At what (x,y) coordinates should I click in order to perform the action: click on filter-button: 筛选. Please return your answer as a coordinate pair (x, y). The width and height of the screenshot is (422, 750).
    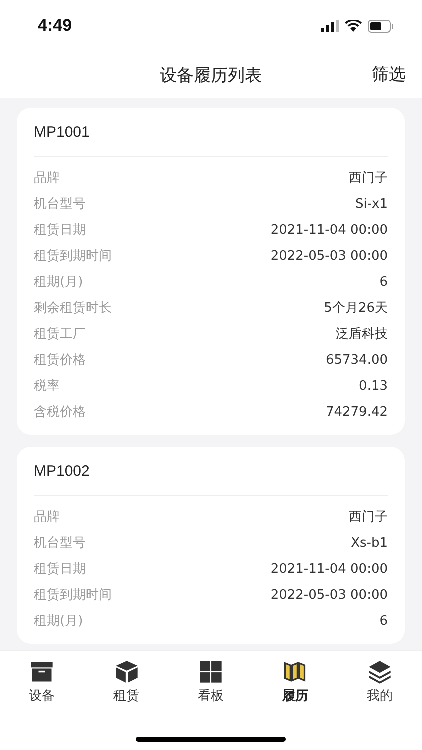
    Looking at the image, I should click on (389, 74).